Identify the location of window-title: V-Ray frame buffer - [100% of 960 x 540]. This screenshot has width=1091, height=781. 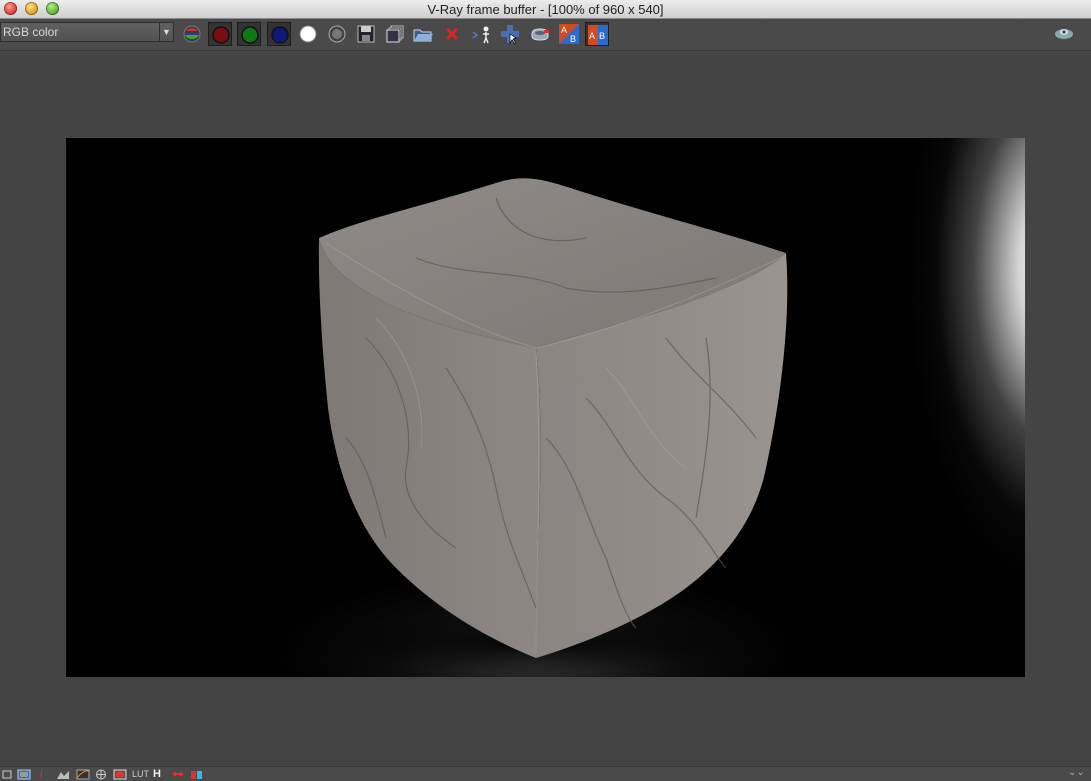
(545, 9).